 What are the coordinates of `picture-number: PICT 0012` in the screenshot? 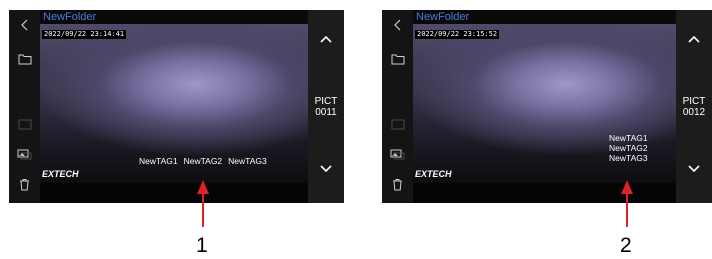 It's located at (694, 107).